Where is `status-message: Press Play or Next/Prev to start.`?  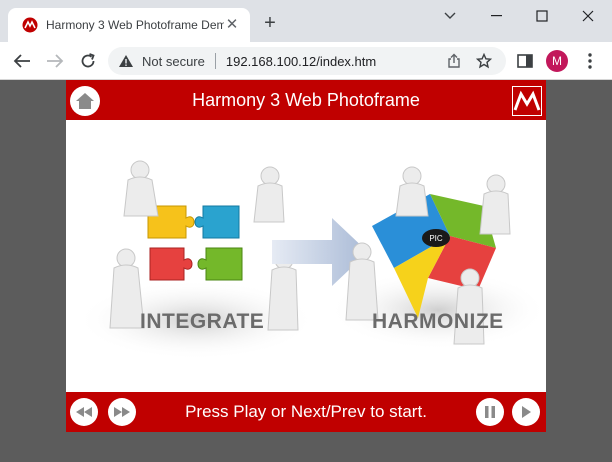 status-message: Press Play or Next/Prev to start. is located at coordinates (306, 411).